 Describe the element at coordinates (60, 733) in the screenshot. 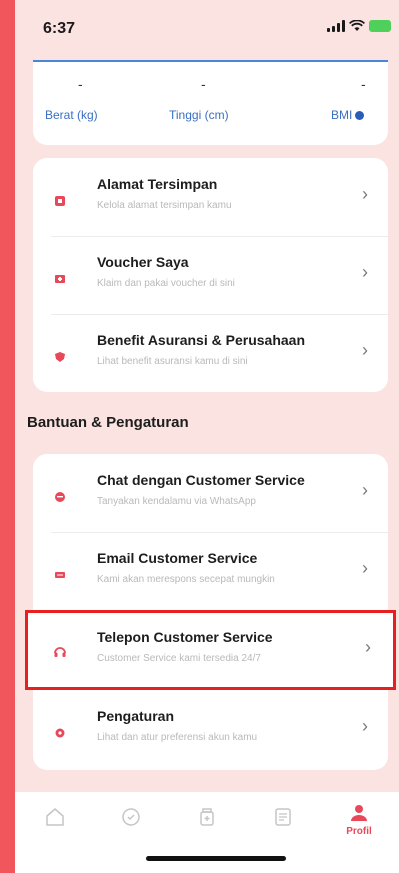

I see `gear-icon` at that location.